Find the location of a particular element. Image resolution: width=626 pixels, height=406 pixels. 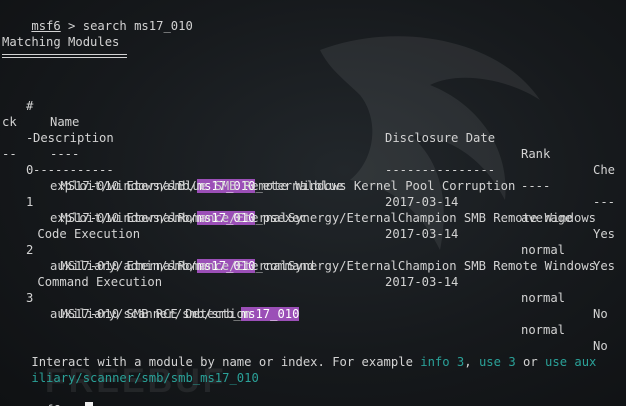

check: No is located at coordinates (600, 314).